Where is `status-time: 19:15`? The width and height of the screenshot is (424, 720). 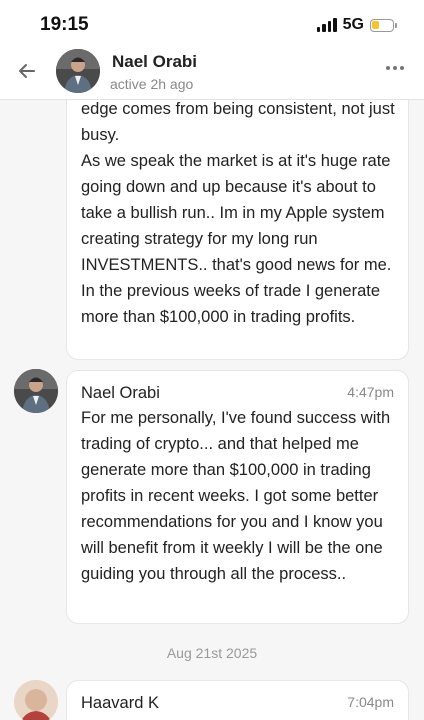
status-time: 19:15 is located at coordinates (64, 24).